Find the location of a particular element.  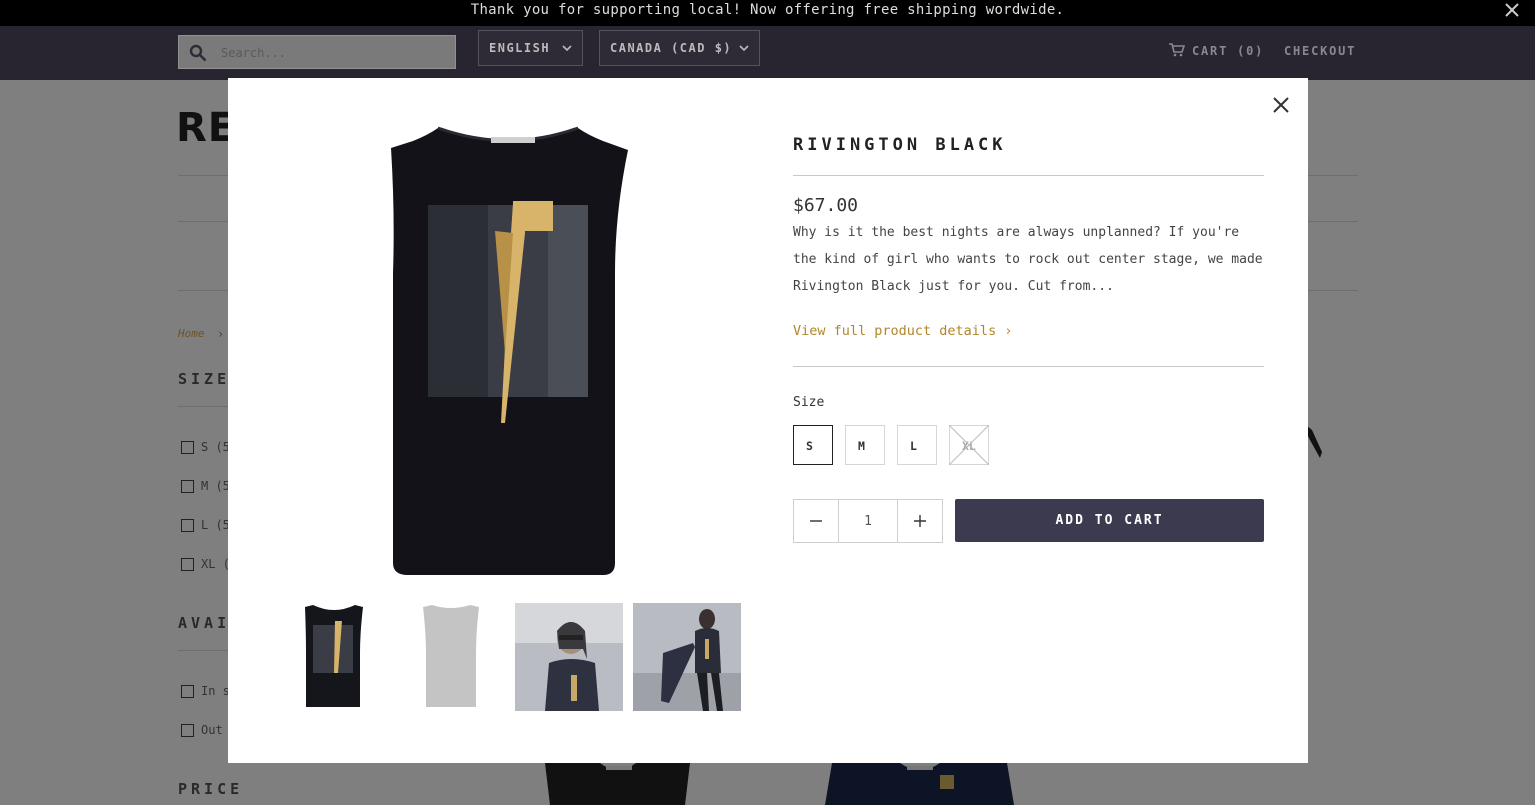

quantity-input is located at coordinates (868, 521).